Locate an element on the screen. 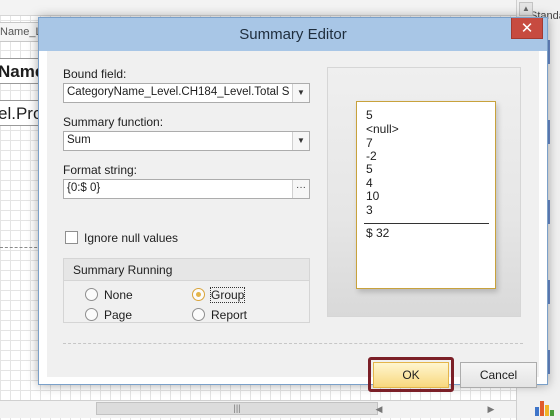 The height and width of the screenshot is (420, 560). format-string-input: {0:$ 0} ··· is located at coordinates (186, 189).